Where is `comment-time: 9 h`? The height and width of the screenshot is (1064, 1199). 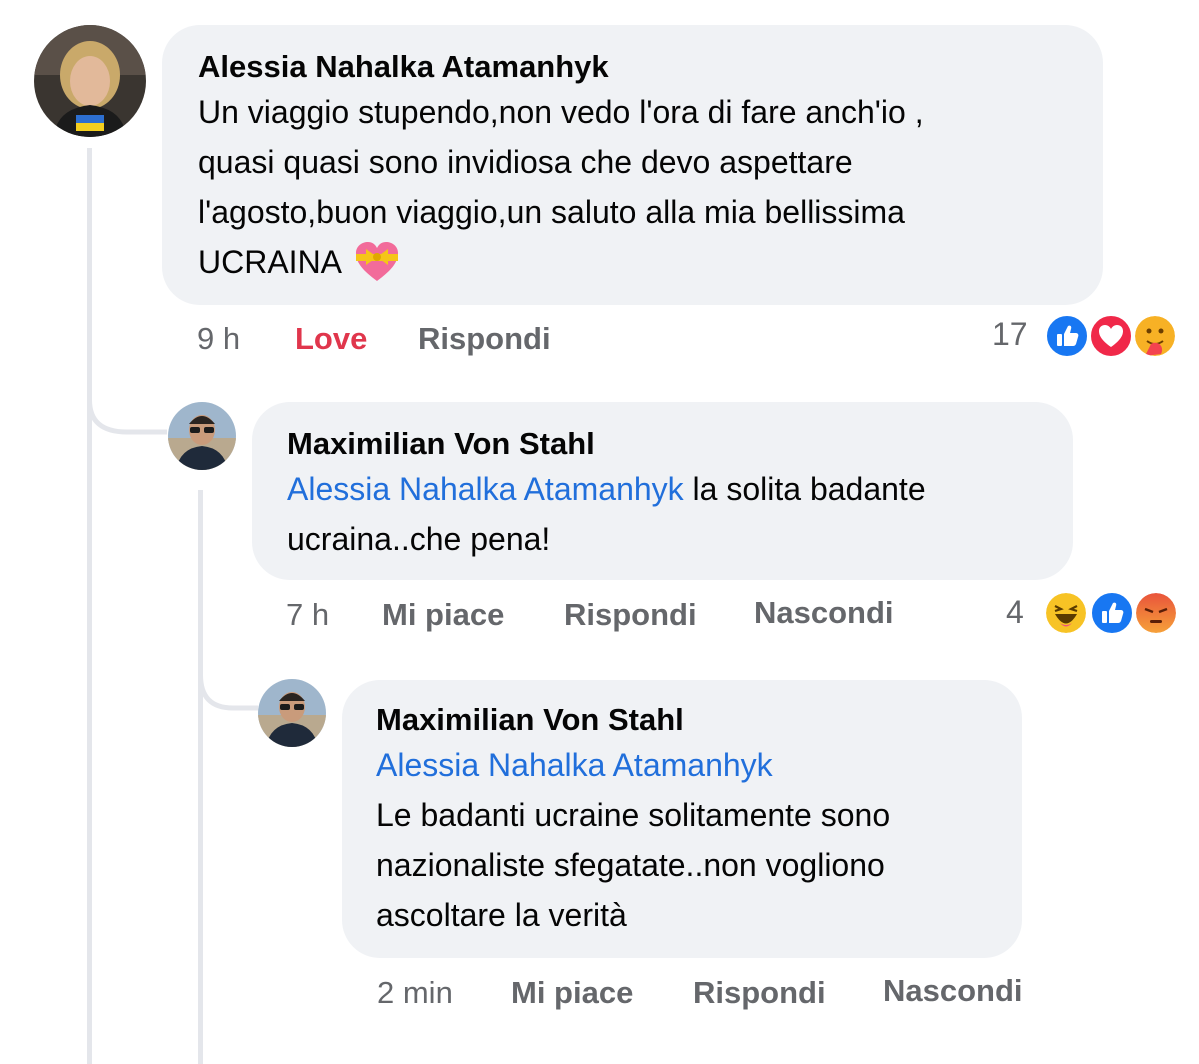
comment-time: 9 h is located at coordinates (218, 339).